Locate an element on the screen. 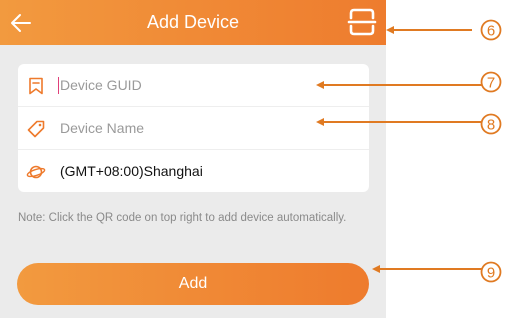  page-title: Add Device is located at coordinates (193, 22).